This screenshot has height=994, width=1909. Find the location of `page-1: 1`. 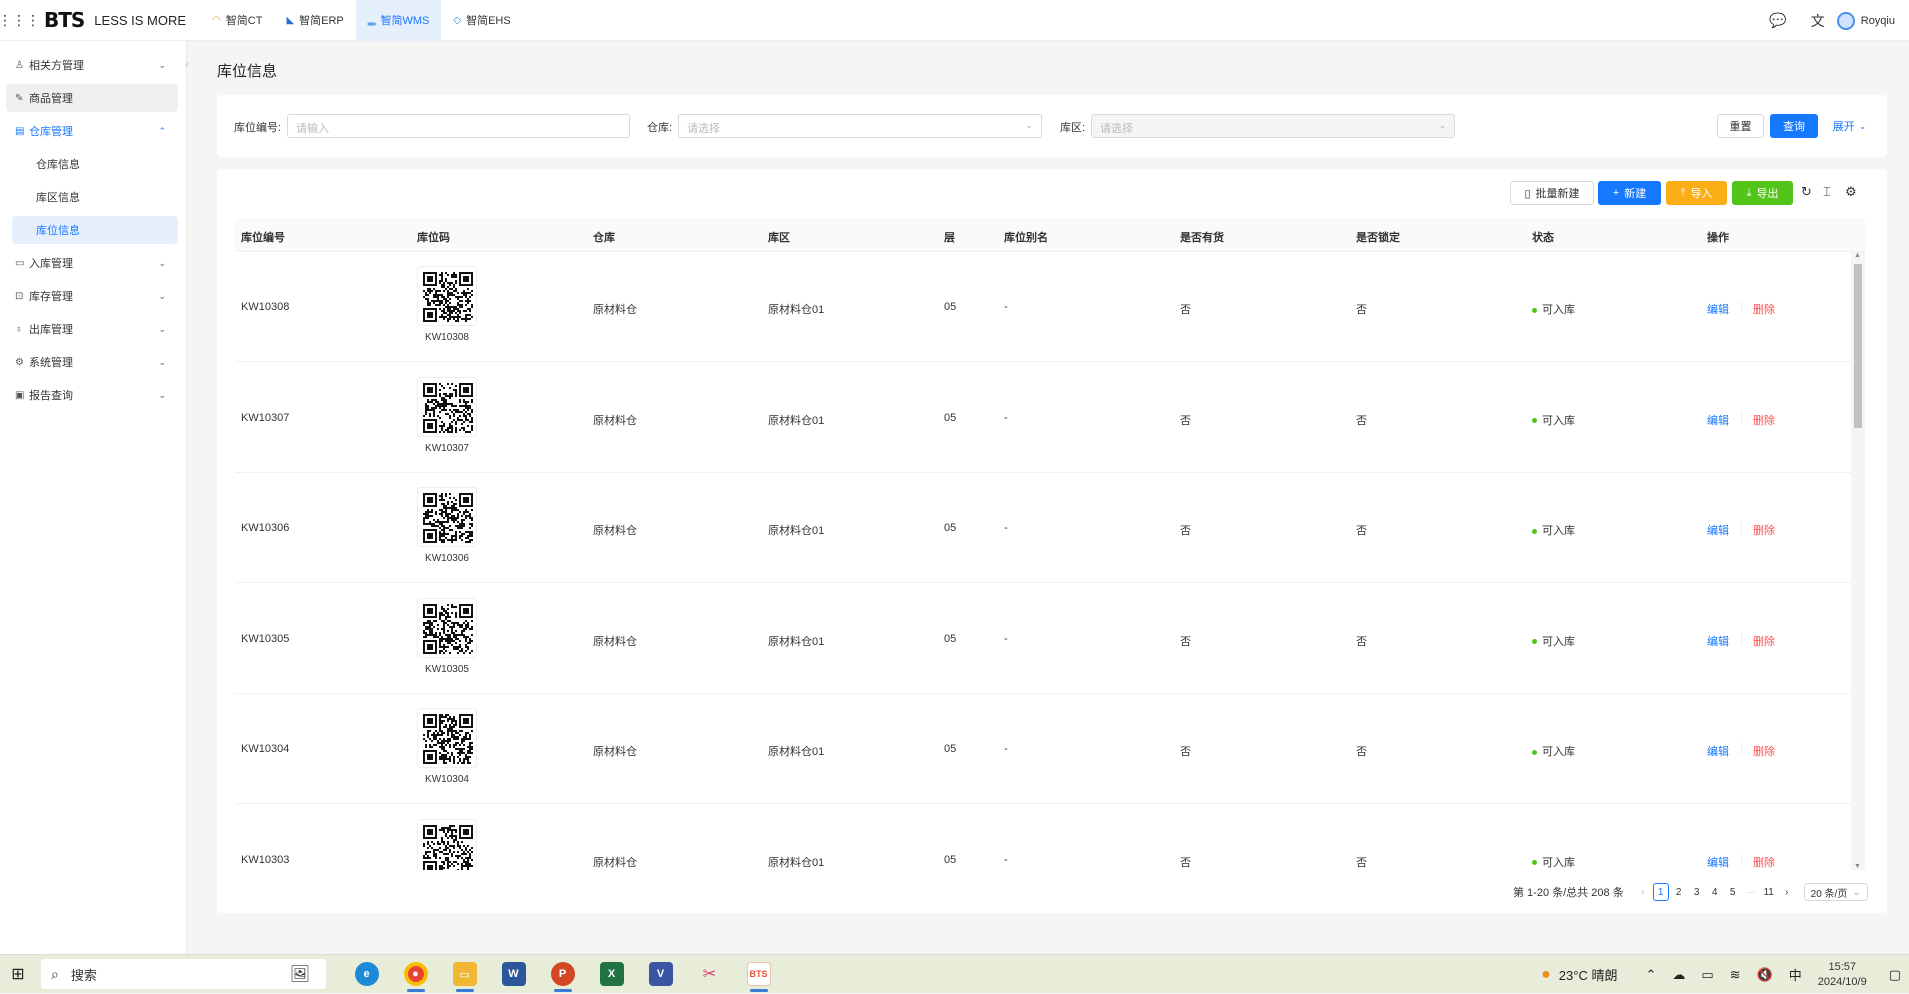

page-1: 1 is located at coordinates (1660, 892).